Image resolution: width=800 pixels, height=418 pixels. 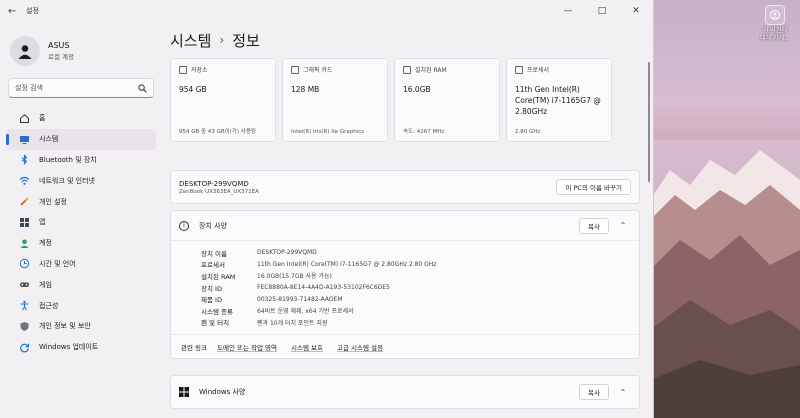 I want to click on spec-key: 펜 및 터치, so click(x=215, y=323).